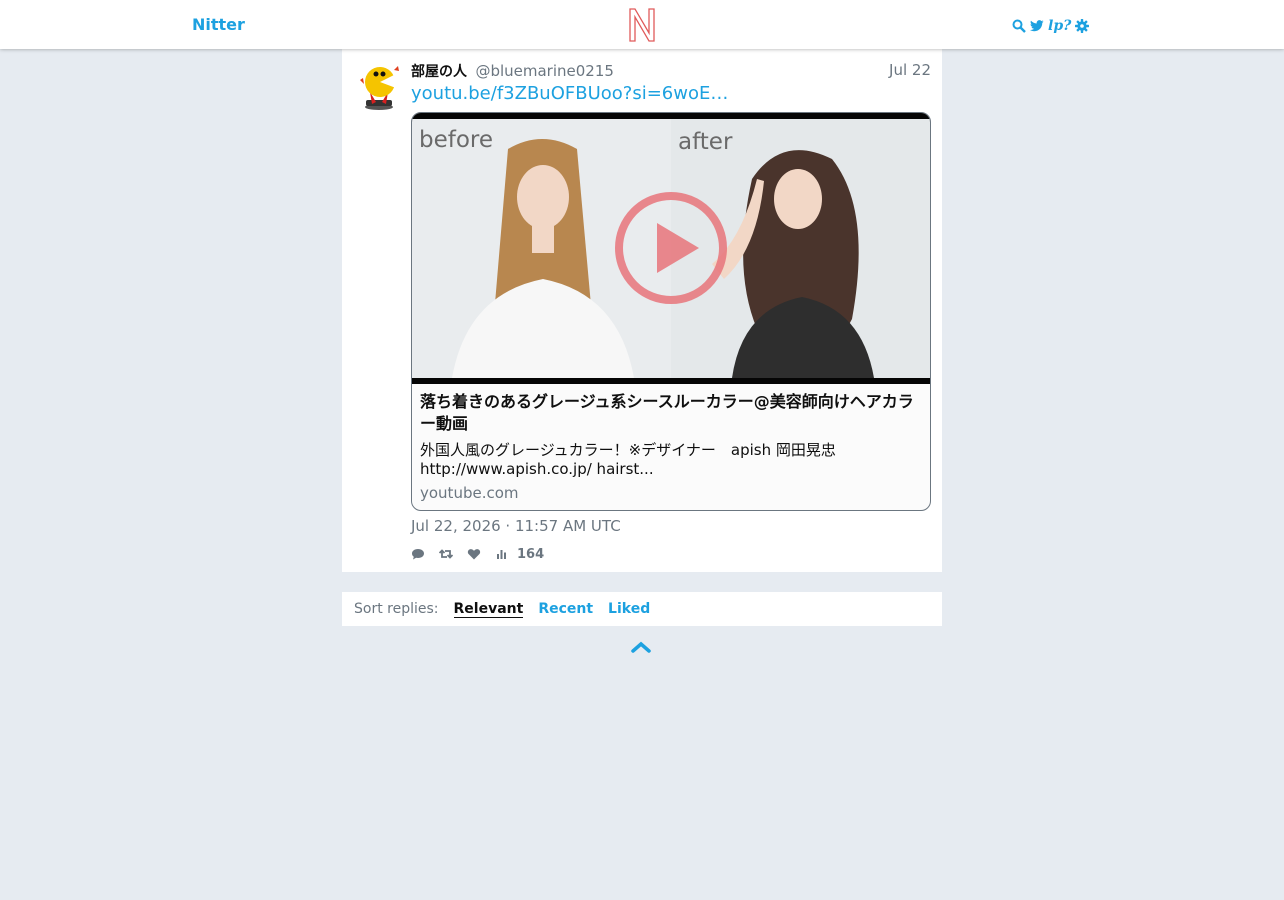 The height and width of the screenshot is (900, 1284). I want to click on views-chart-icon, so click(501, 554).